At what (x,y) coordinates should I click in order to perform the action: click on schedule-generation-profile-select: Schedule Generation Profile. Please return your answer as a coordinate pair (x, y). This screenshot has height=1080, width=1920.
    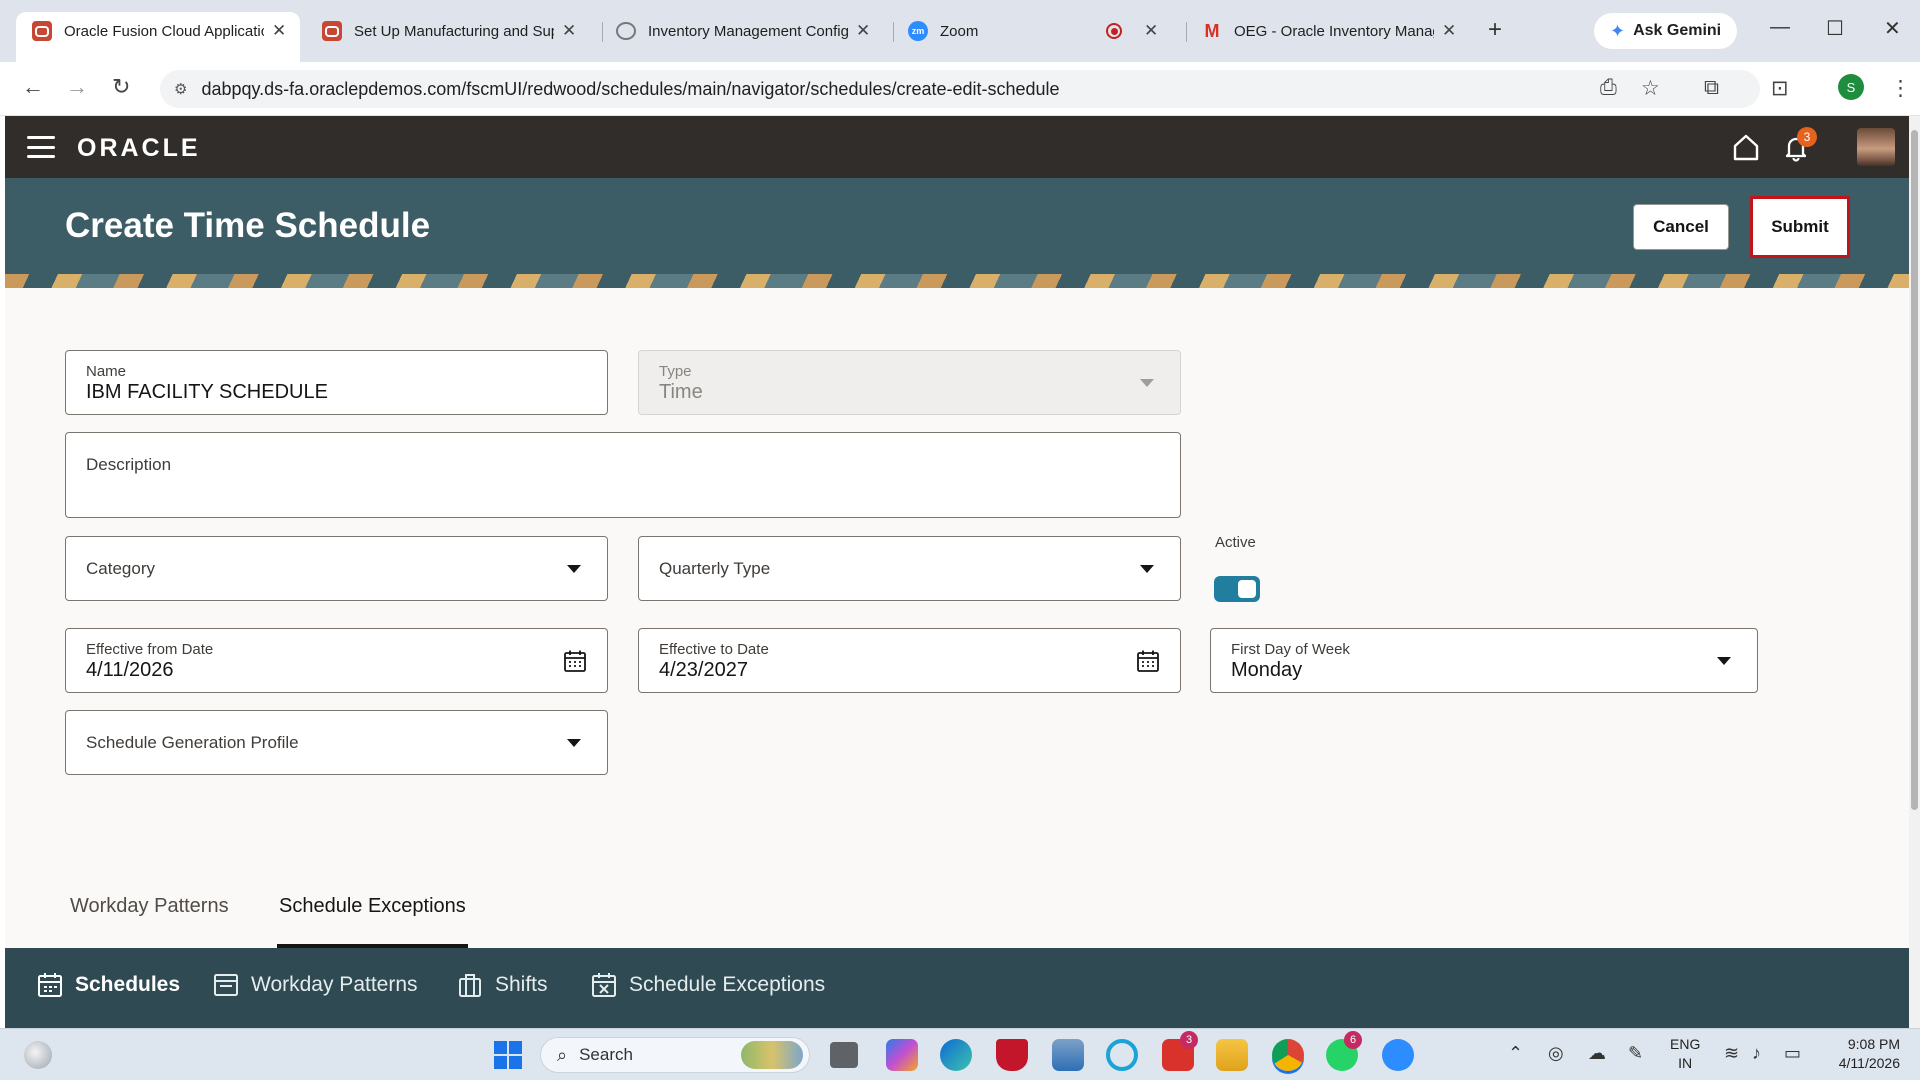
    Looking at the image, I should click on (336, 742).